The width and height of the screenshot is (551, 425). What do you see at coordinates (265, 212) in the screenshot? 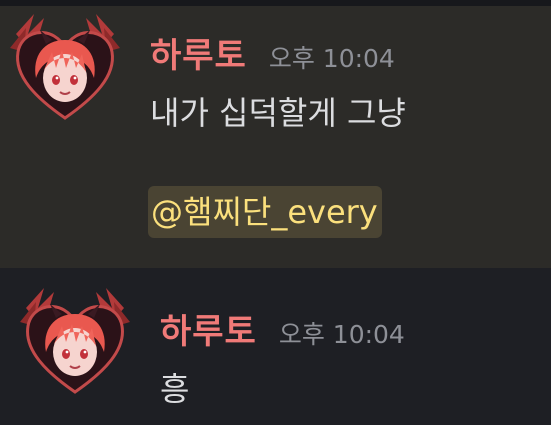
I see `user-mention: @햄찌단_every` at bounding box center [265, 212].